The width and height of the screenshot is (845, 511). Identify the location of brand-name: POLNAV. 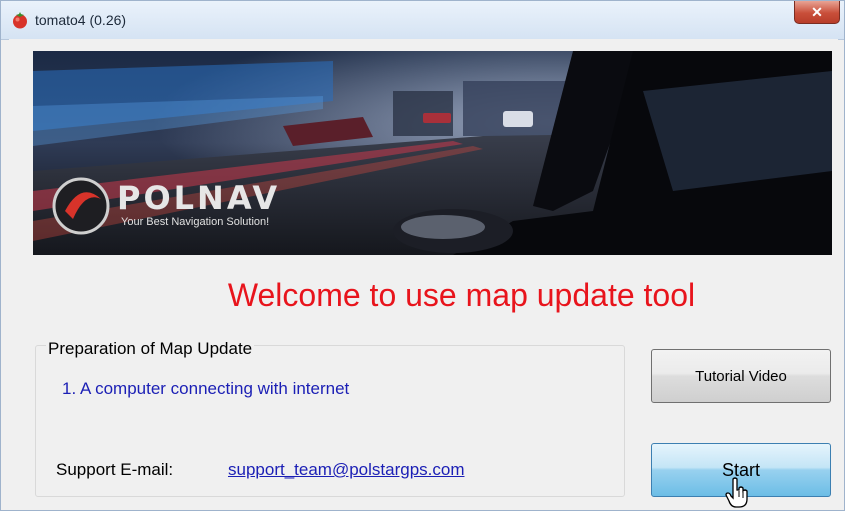
(199, 198).